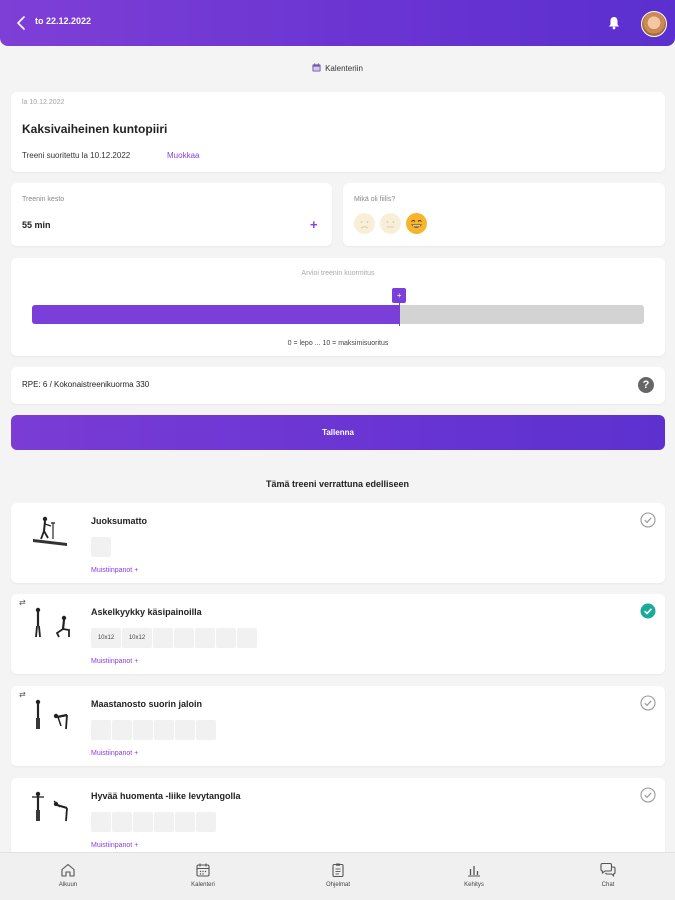 The height and width of the screenshot is (900, 675). Describe the element at coordinates (43, 102) in the screenshot. I see `workout-date: la 10.12.2022` at that location.